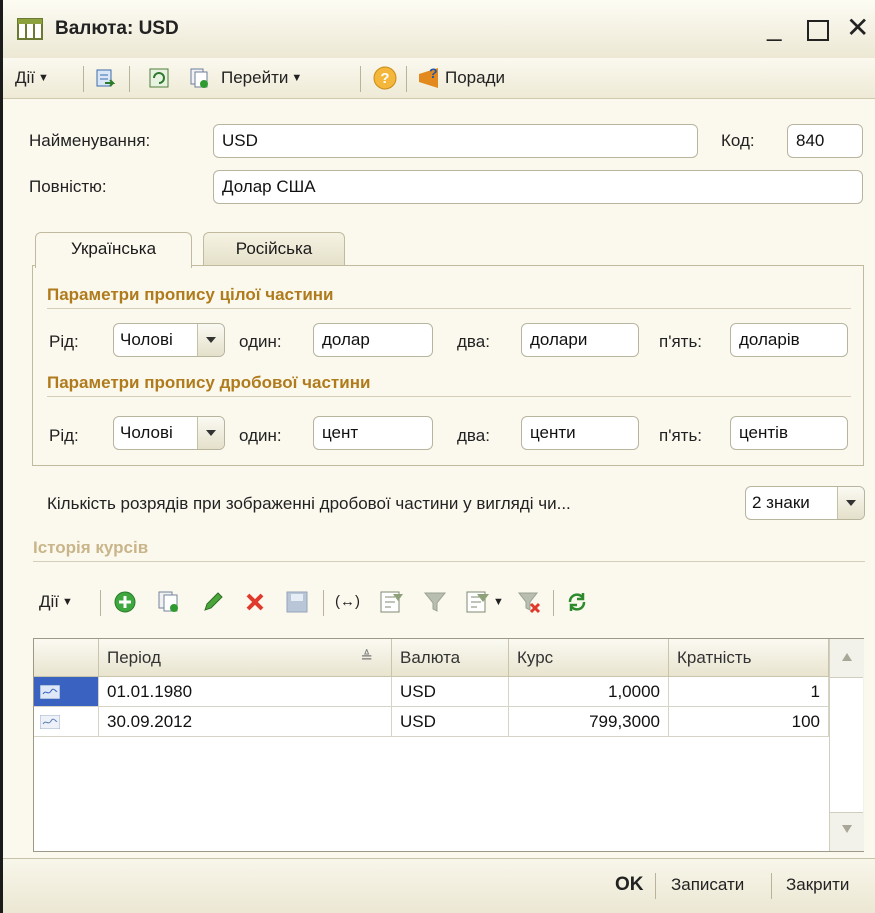 Image resolution: width=875 pixels, height=913 pixels. Describe the element at coordinates (749, 658) in the screenshot. I see `column-header-multiplicity: Кратність` at that location.